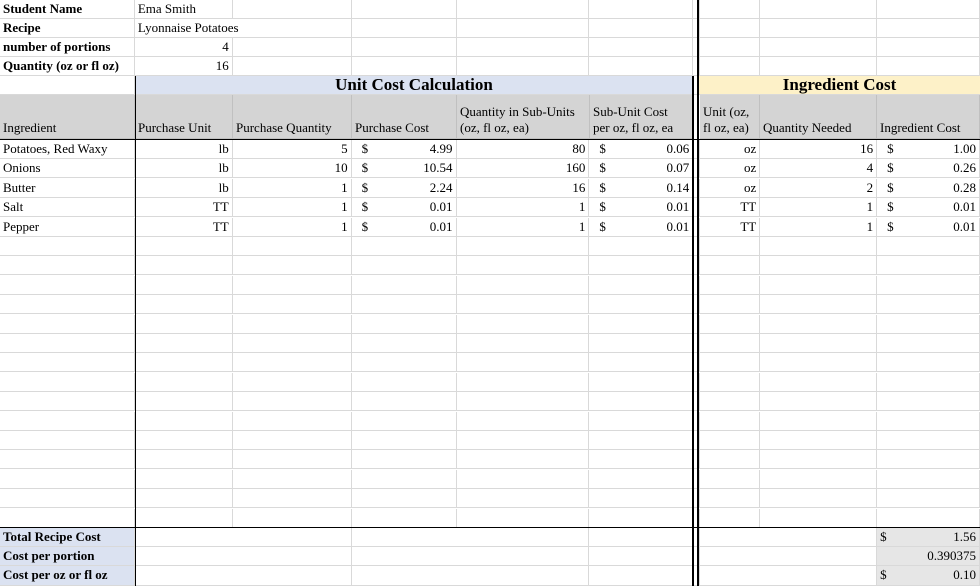 This screenshot has height=586, width=980. I want to click on ingredient-cell: Onions, so click(67, 168).